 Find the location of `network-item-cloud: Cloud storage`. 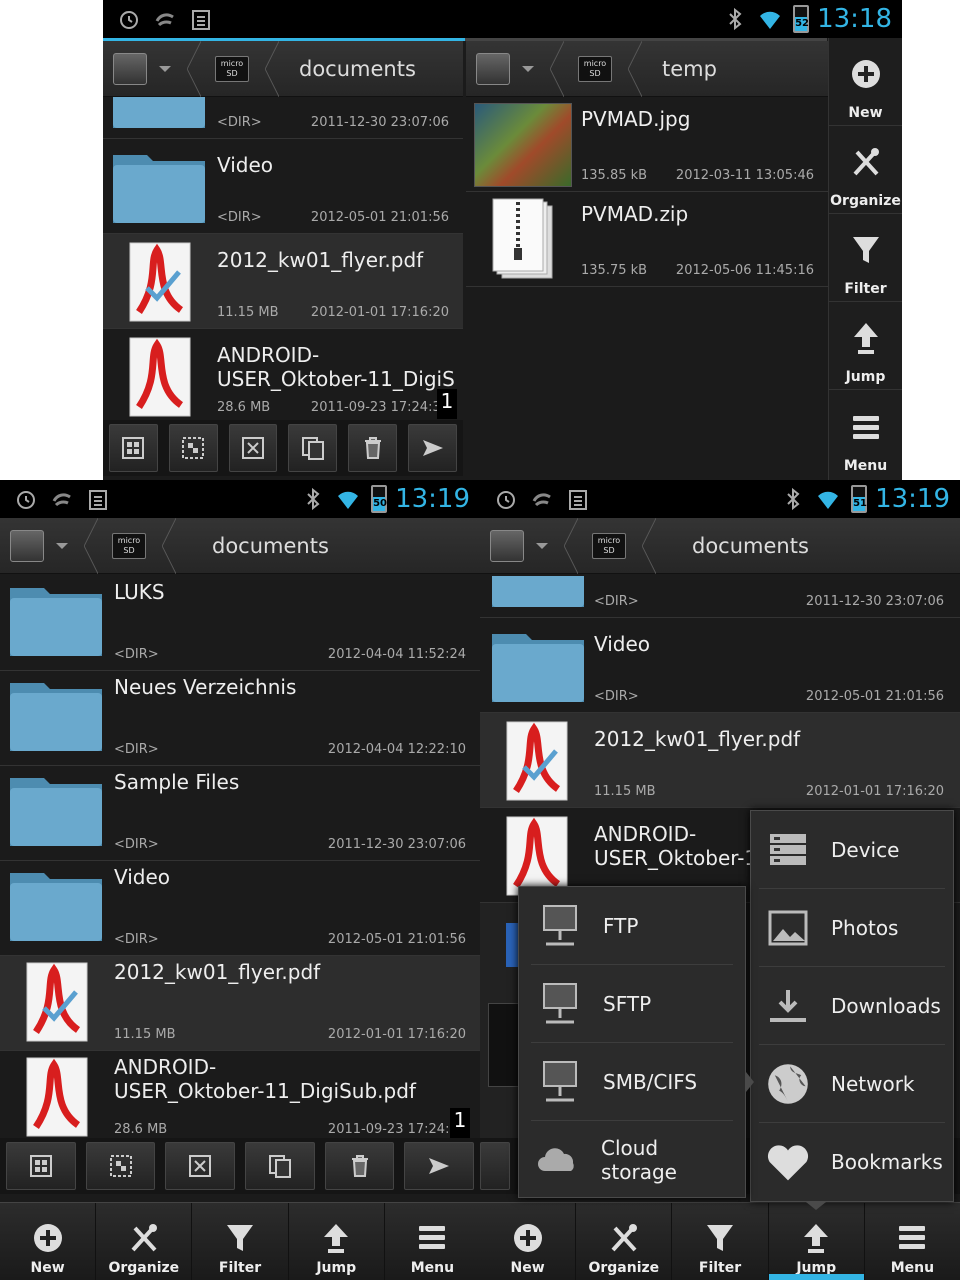

network-item-cloud: Cloud storage is located at coordinates (632, 1160).